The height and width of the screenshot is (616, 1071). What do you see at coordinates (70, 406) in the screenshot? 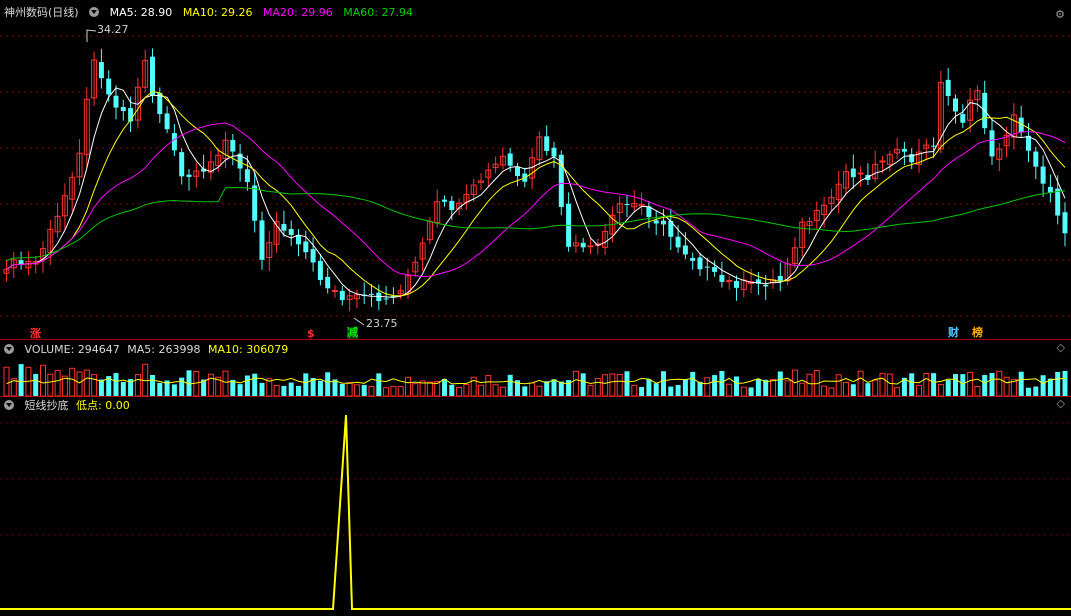
I see `indicator-header: 短线抄底 低点: 0.00` at bounding box center [70, 406].